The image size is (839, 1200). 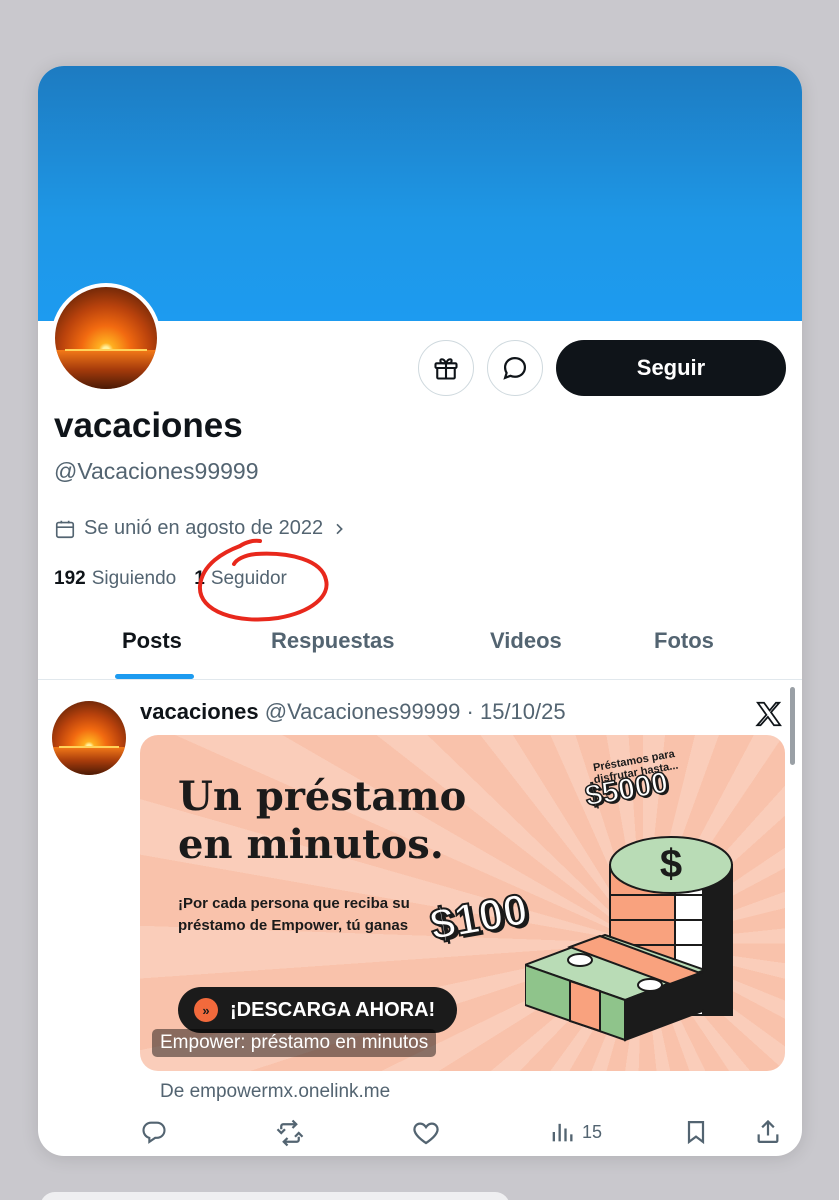 What do you see at coordinates (294, 1043) in the screenshot?
I see `ad-caption: Empower: préstamo en minutos` at bounding box center [294, 1043].